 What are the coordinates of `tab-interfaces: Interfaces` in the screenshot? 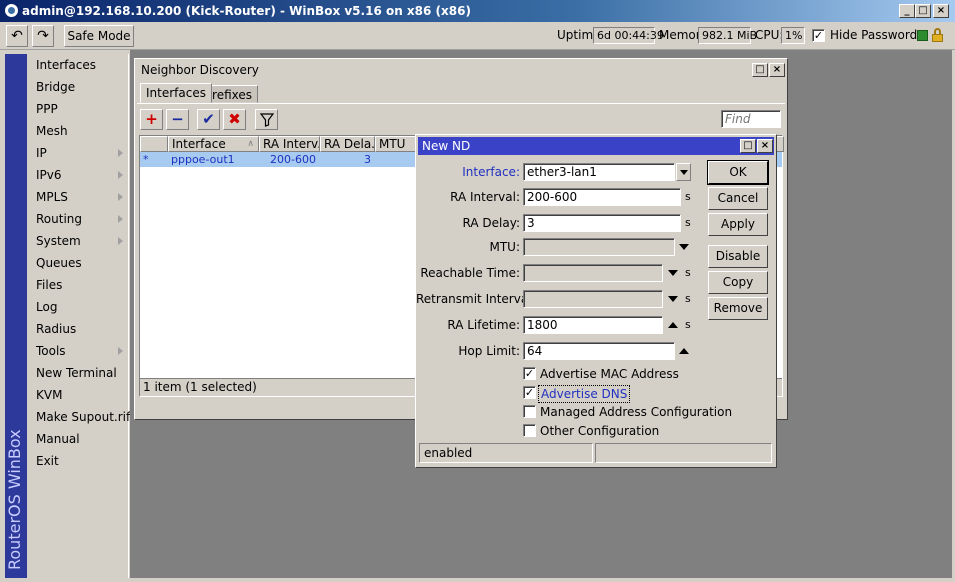 It's located at (176, 93).